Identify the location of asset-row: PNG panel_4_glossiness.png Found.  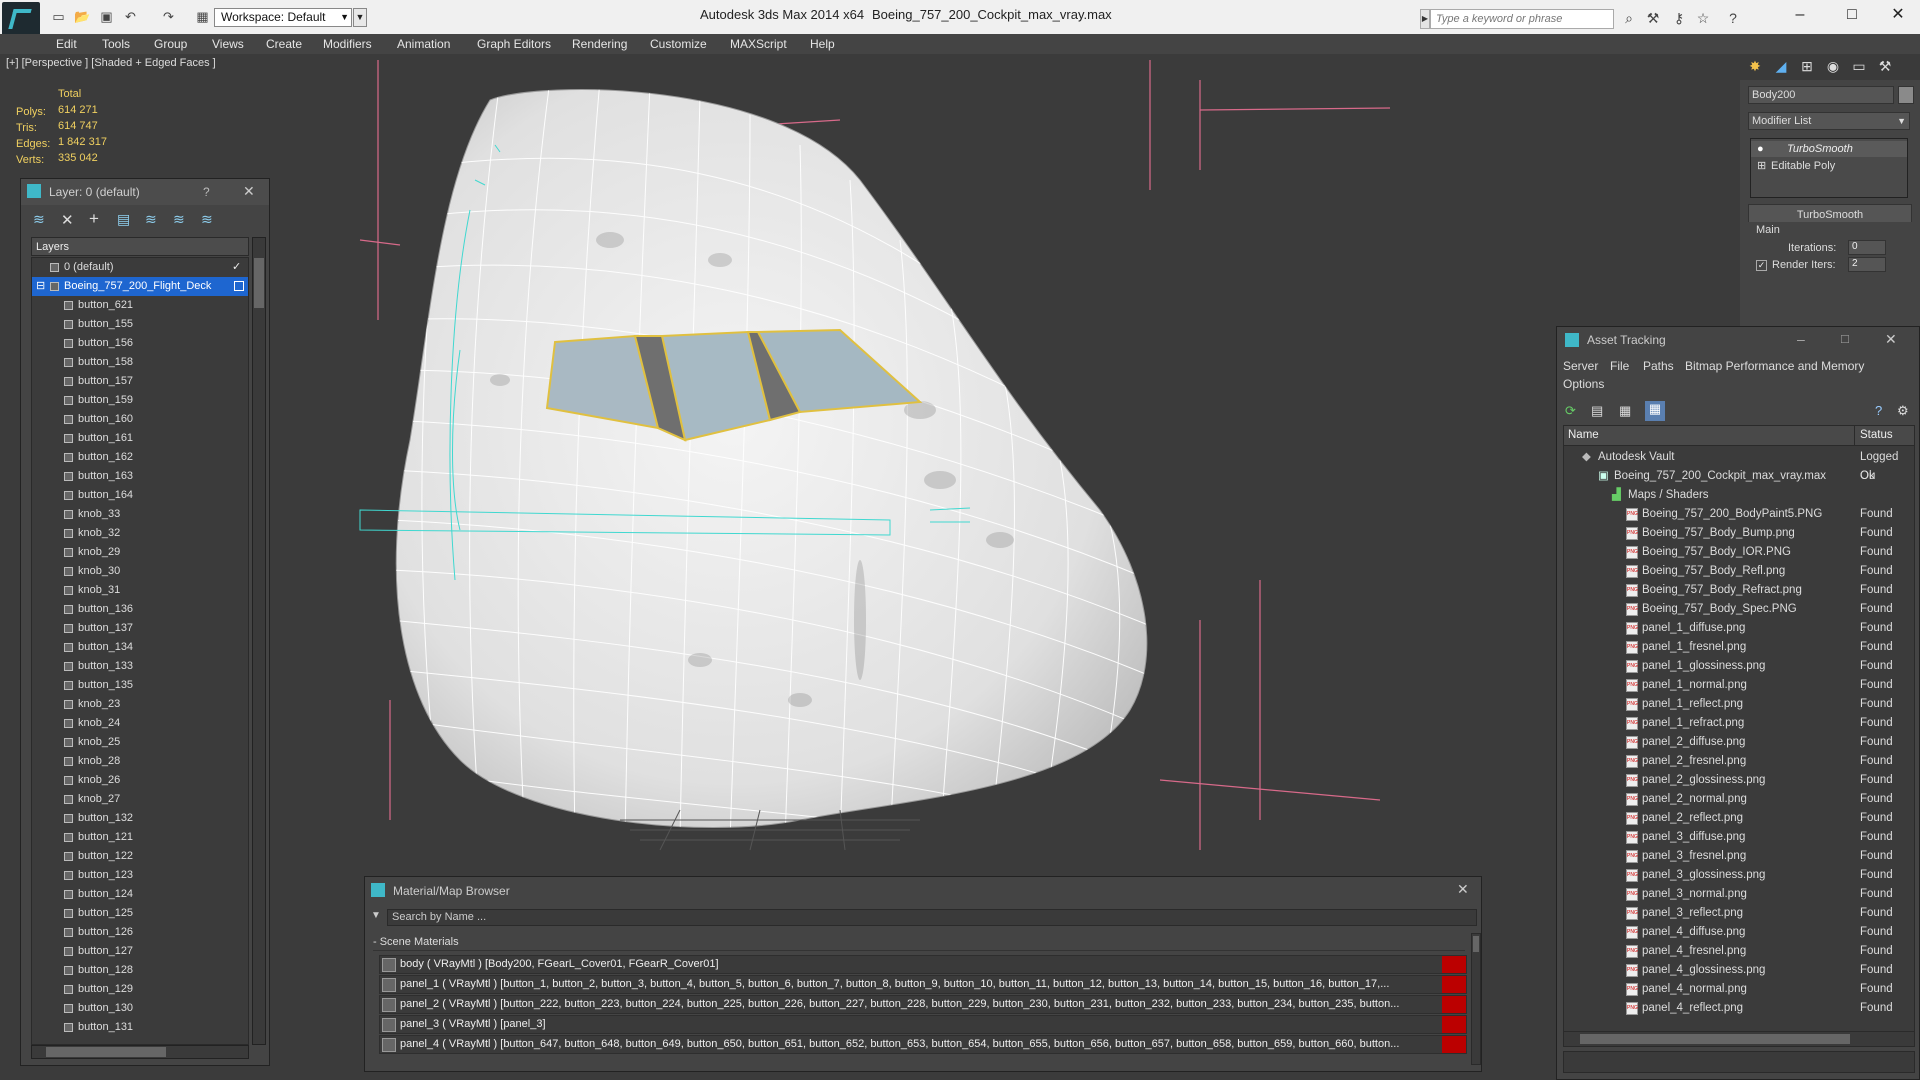
(1739, 970).